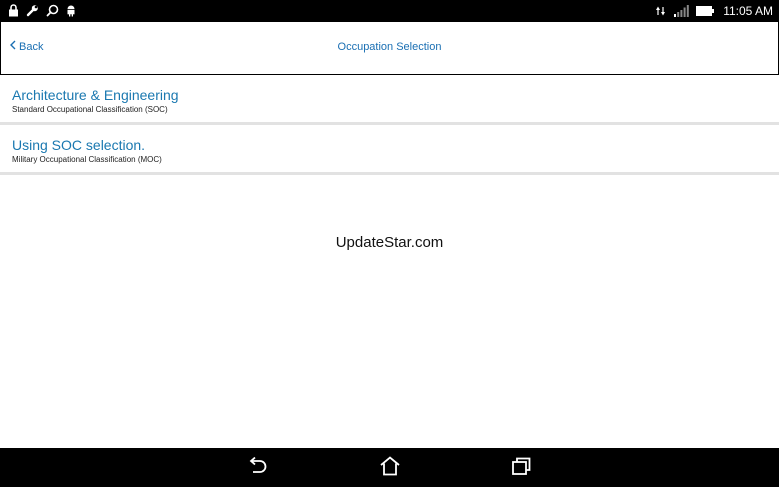 This screenshot has height=487, width=779. Describe the element at coordinates (13, 11) in the screenshot. I see `lock-icon` at that location.